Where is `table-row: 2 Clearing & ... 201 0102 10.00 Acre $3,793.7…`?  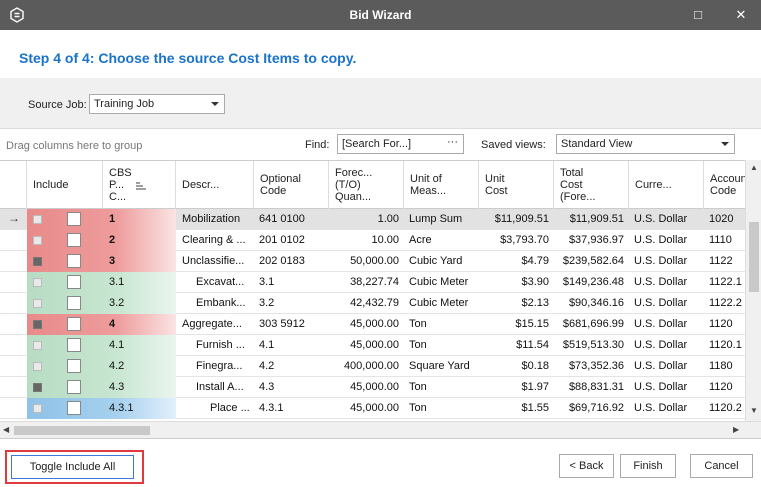 table-row: 2 Clearing & ... 201 0102 10.00 Acre $3,793.7… is located at coordinates (380, 240).